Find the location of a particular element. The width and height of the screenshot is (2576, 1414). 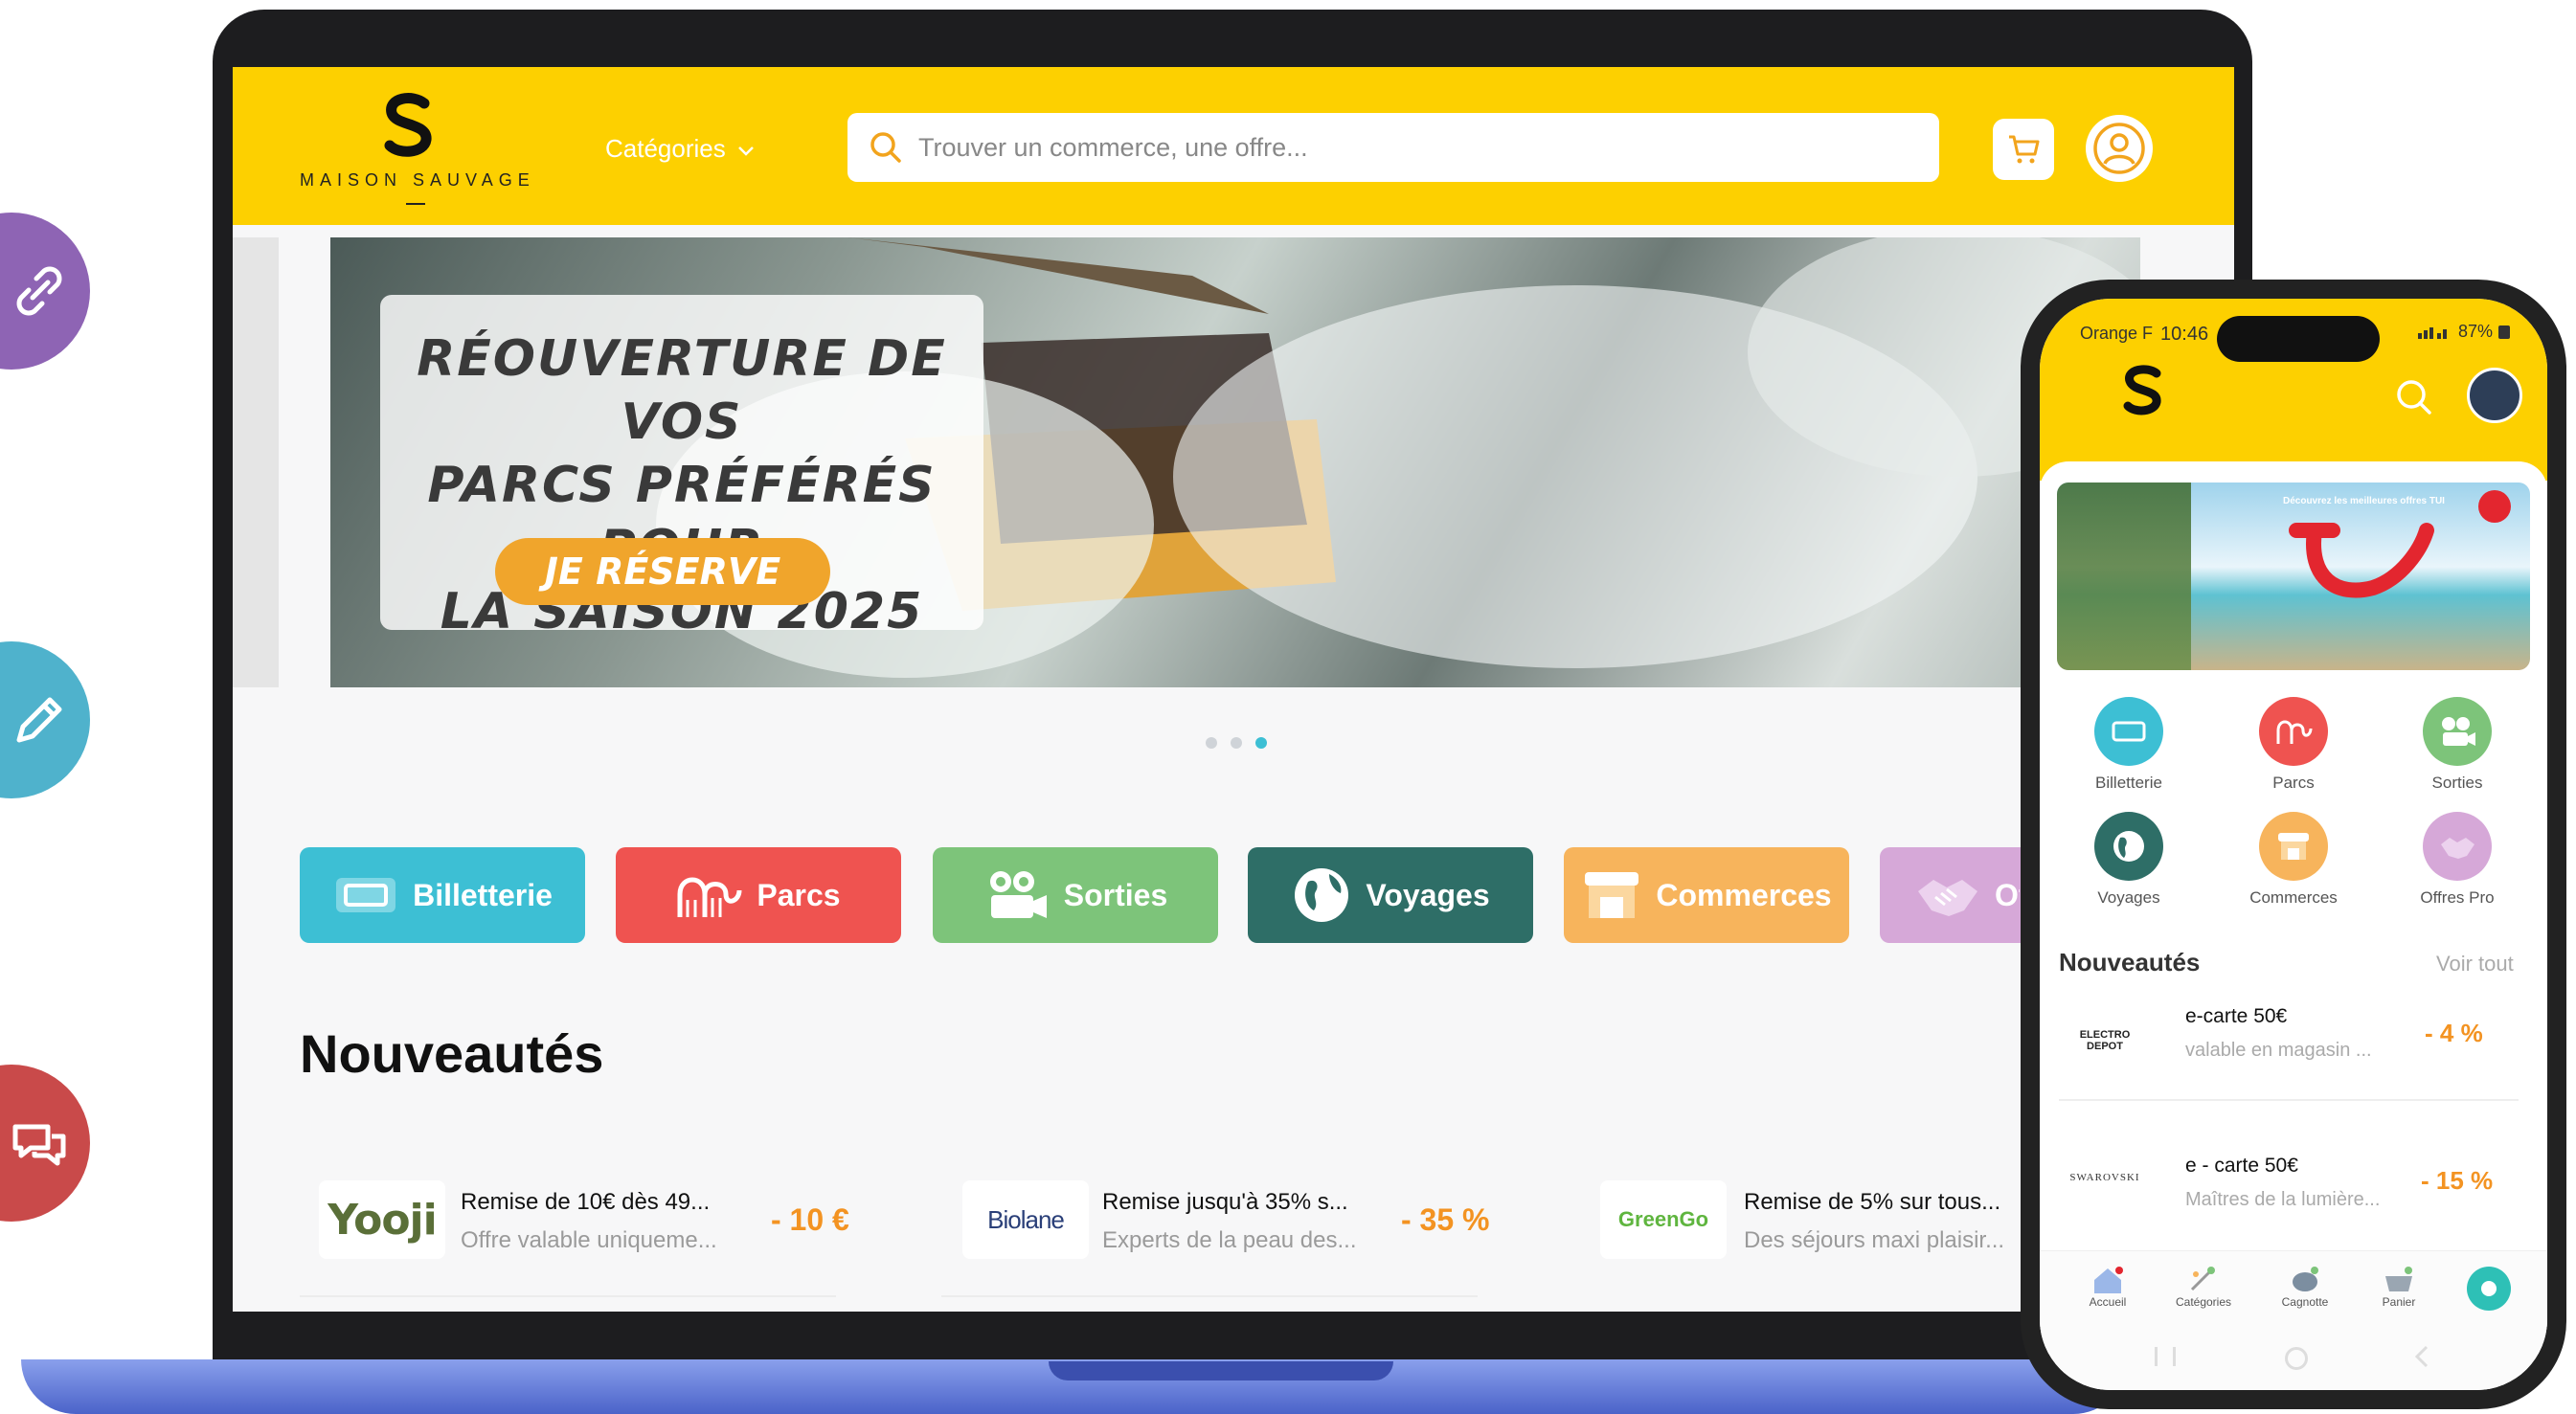

category-billetterie-button: Billetterie is located at coordinates (442, 895).